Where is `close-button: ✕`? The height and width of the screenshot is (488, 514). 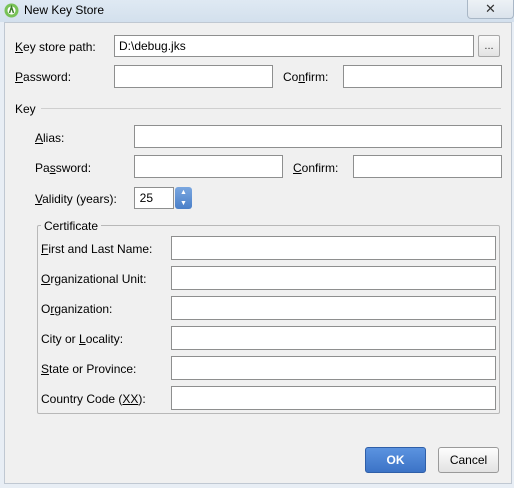
close-button: ✕ is located at coordinates (490, 9).